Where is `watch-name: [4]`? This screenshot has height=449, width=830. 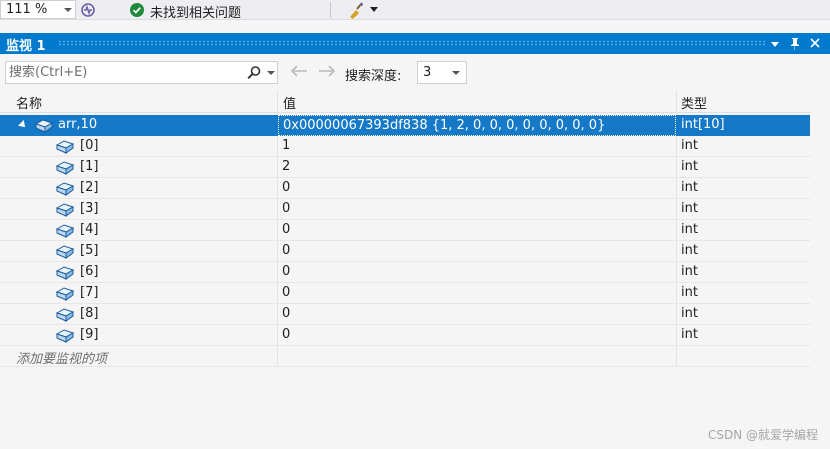
watch-name: [4] is located at coordinates (89, 229).